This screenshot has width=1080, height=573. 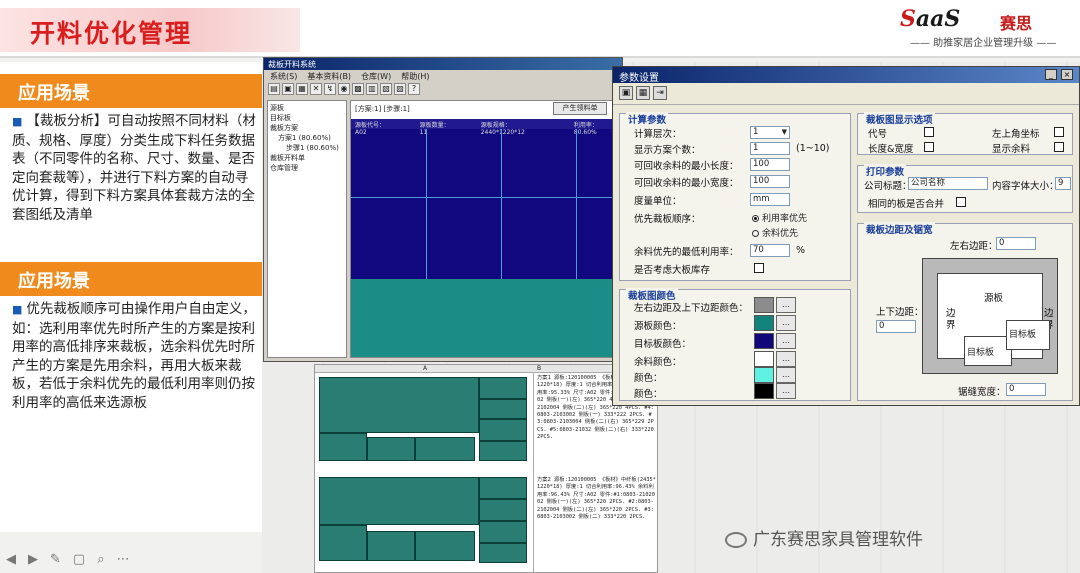 I want to click on calc-level-select: 1 ▼, so click(x=770, y=132).